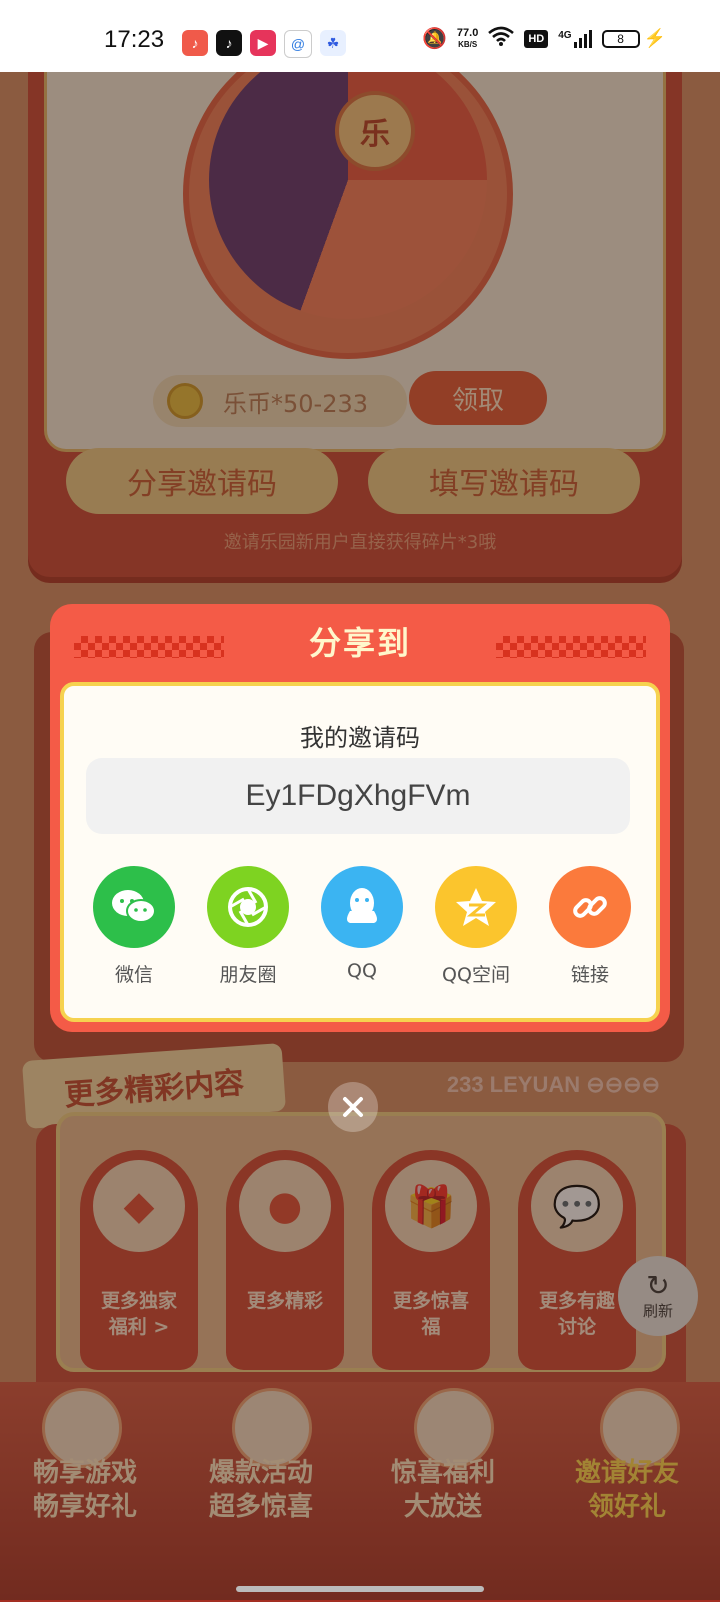 Image resolution: width=720 pixels, height=1602 pixels. What do you see at coordinates (248, 907) in the screenshot?
I see `moments-icon` at bounding box center [248, 907].